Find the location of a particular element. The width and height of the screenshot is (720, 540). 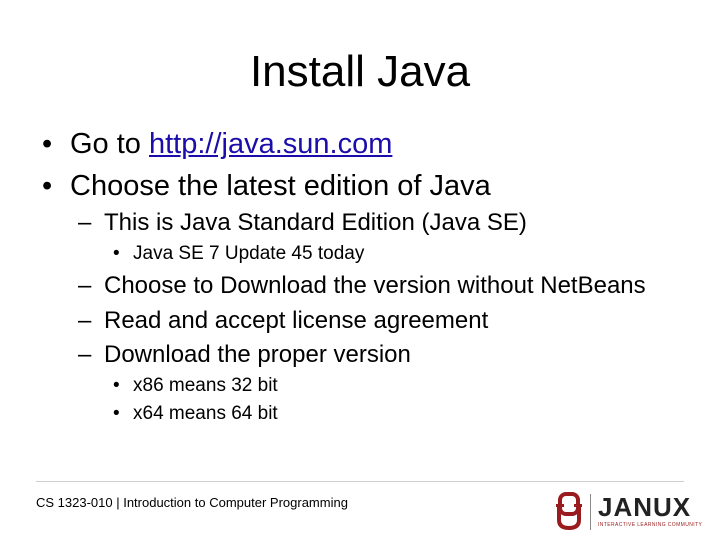

sub-bullet-item-4: – Download the proper version is located at coordinates (244, 355).